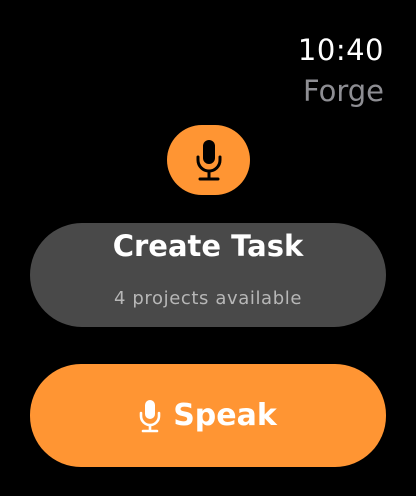  Describe the element at coordinates (225, 415) in the screenshot. I see `speak-label: Speak` at that location.